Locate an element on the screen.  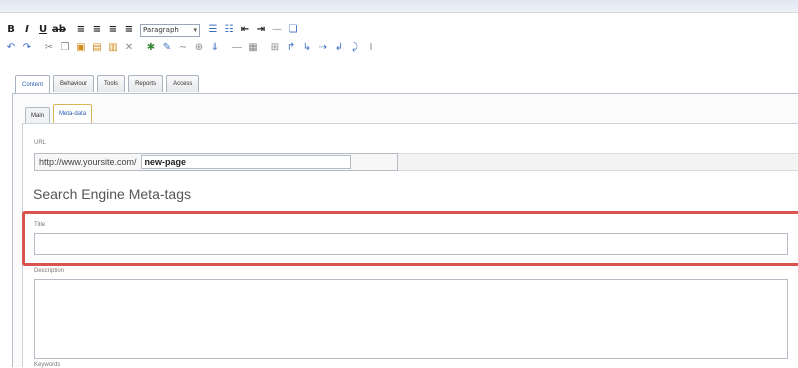
split-icon: ⇢ is located at coordinates (323, 48).